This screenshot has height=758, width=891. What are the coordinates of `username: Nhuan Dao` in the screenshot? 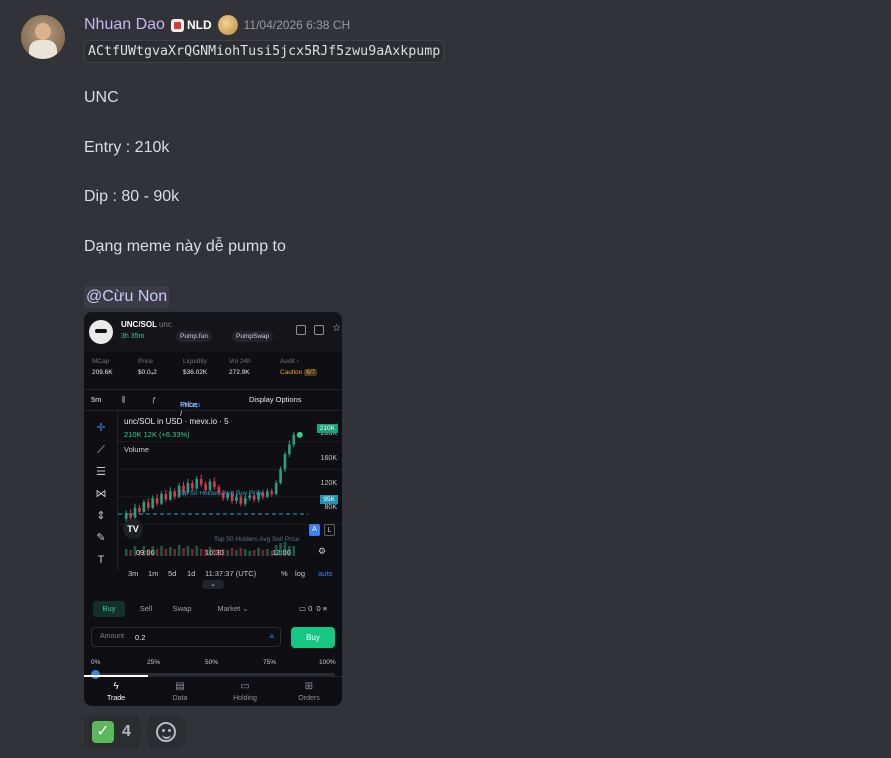 It's located at (124, 25).